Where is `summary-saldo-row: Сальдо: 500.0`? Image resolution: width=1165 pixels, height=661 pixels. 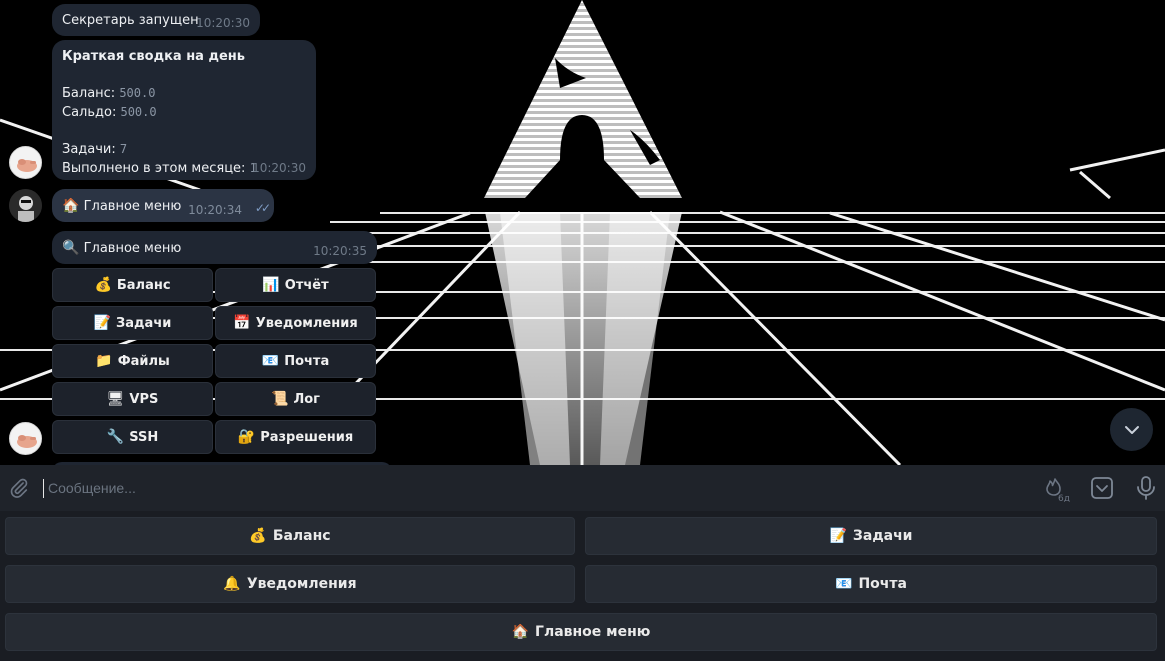
summary-saldo-row: Сальдо: 500.0 is located at coordinates (184, 112).